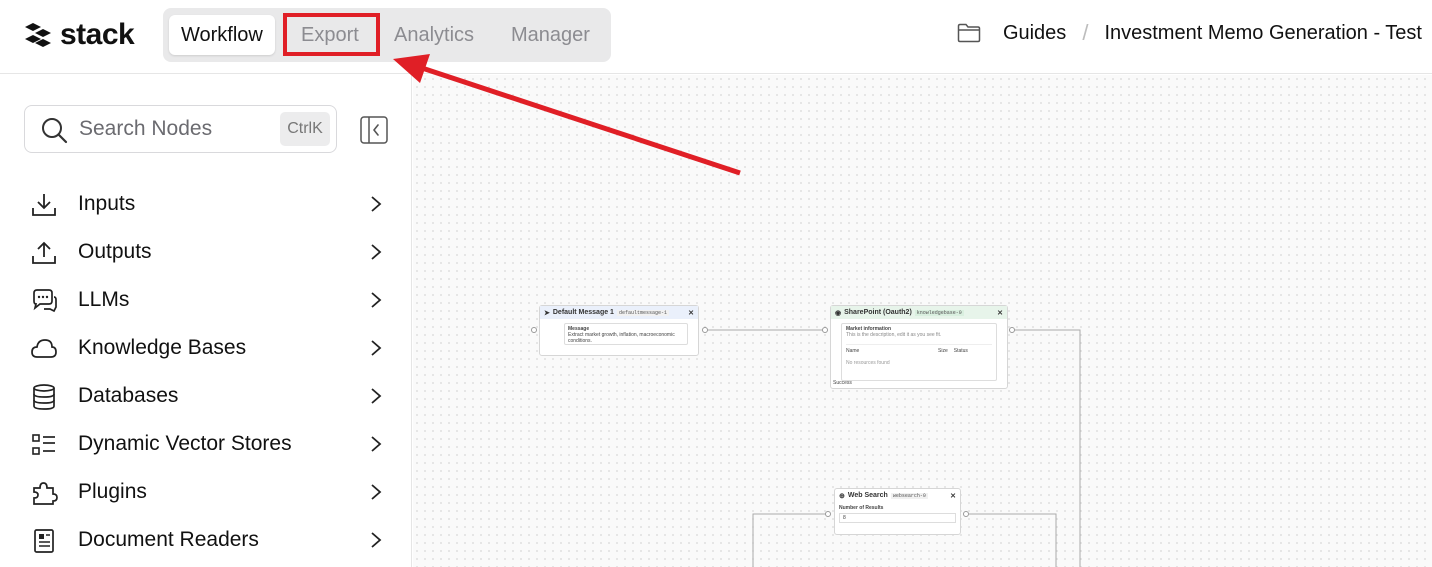  What do you see at coordinates (861, 508) in the screenshot?
I see `field-label: Number of Results` at bounding box center [861, 508].